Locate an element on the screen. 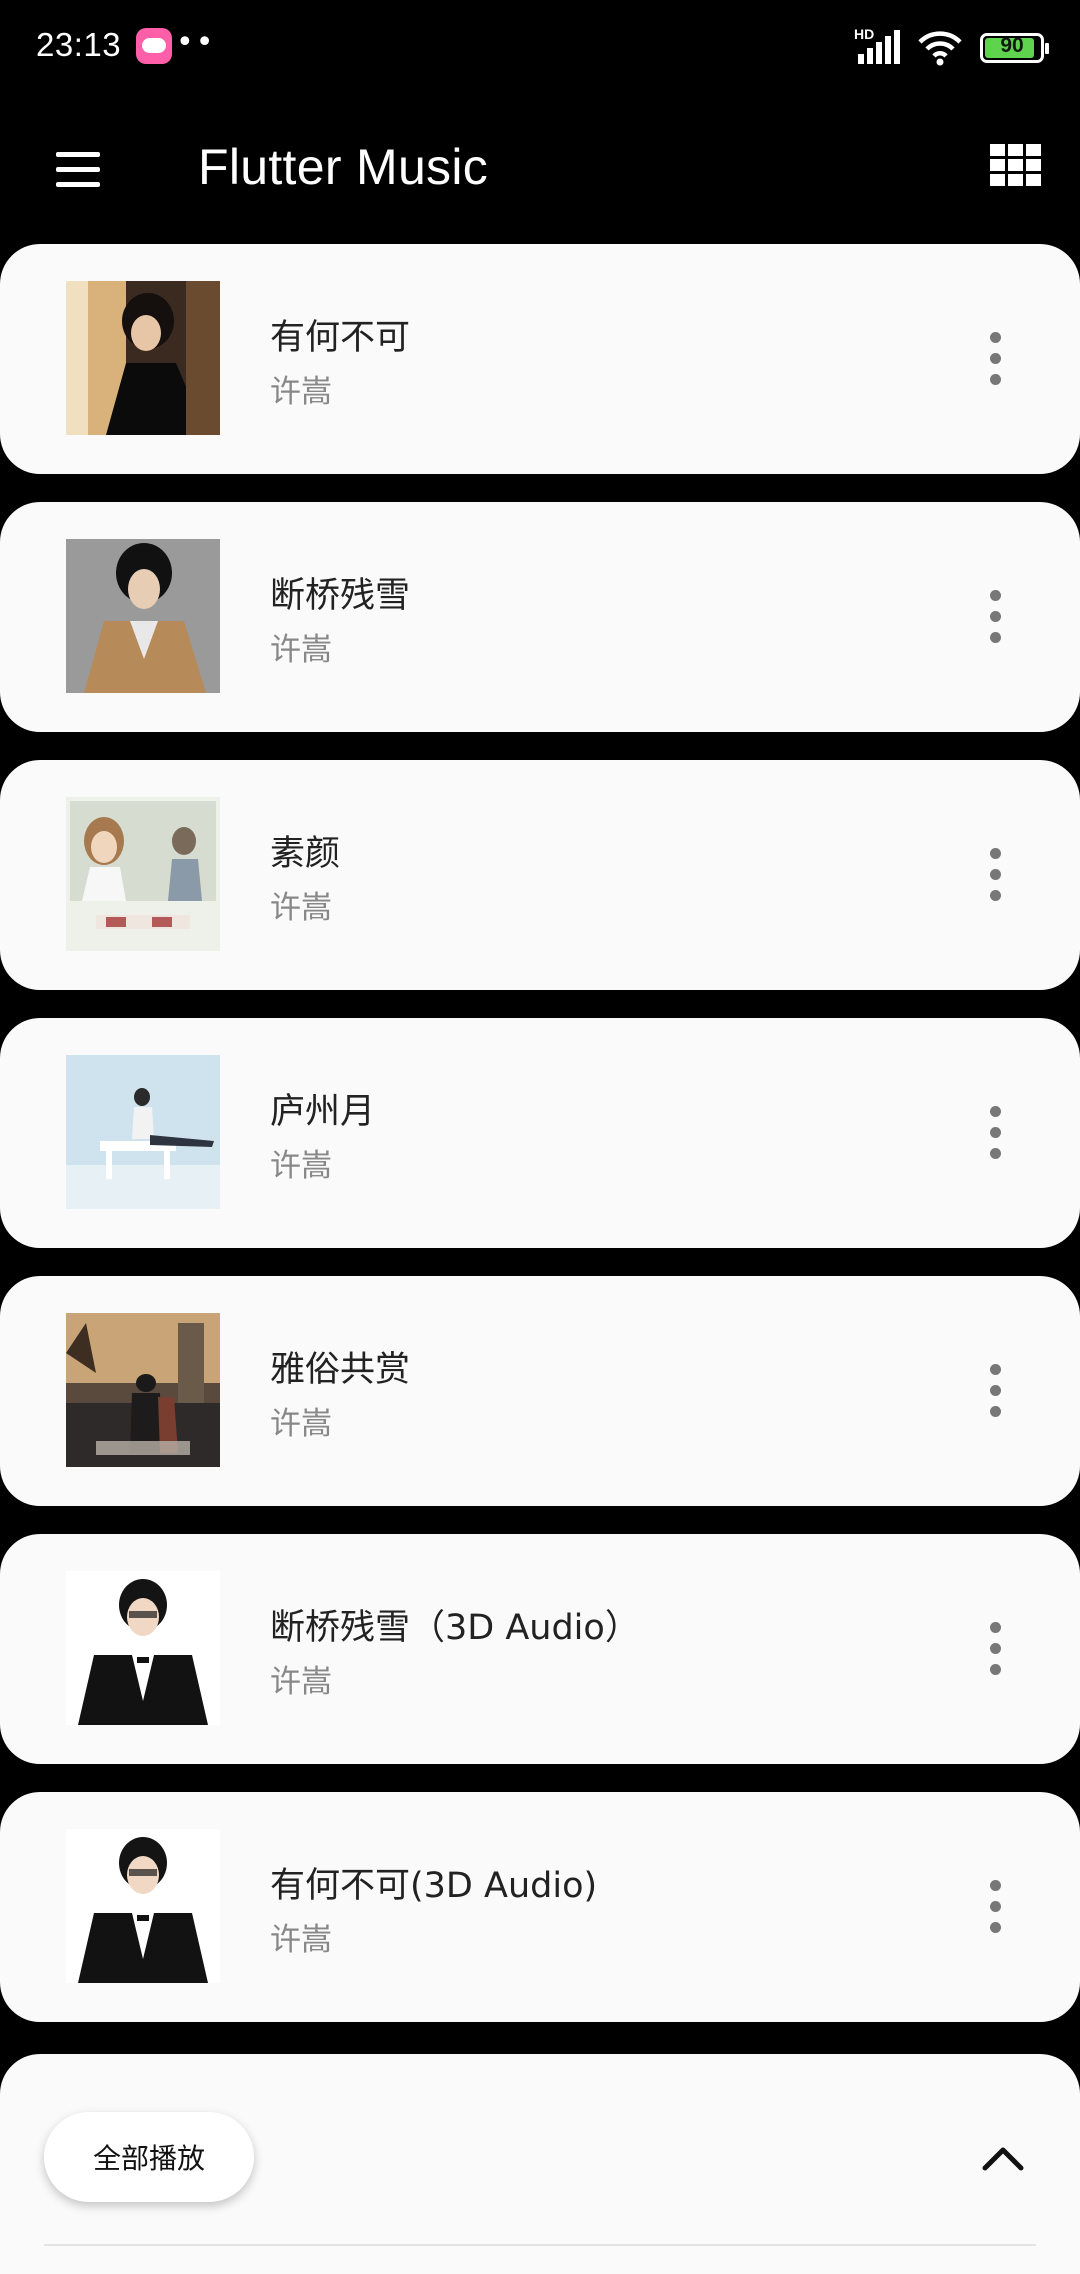  wifi-icon is located at coordinates (940, 48).